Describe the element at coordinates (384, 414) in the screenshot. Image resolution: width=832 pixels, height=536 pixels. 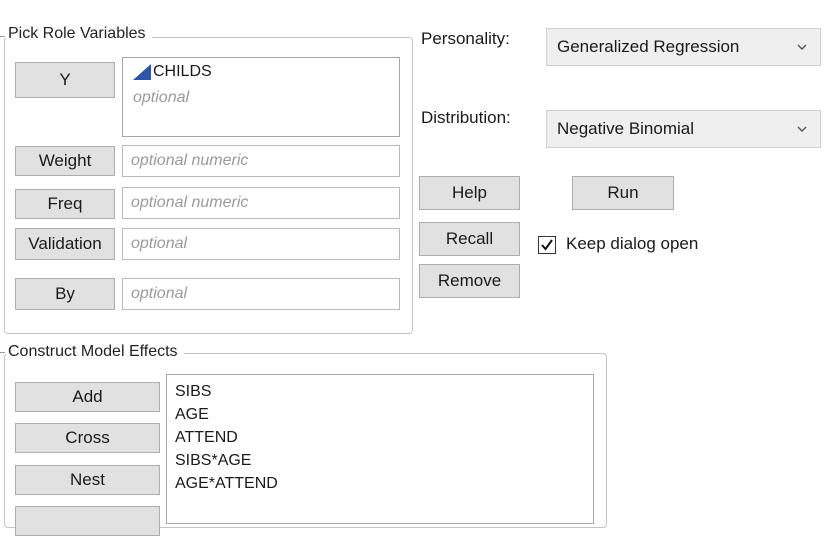
I see `list-item: AGE` at that location.